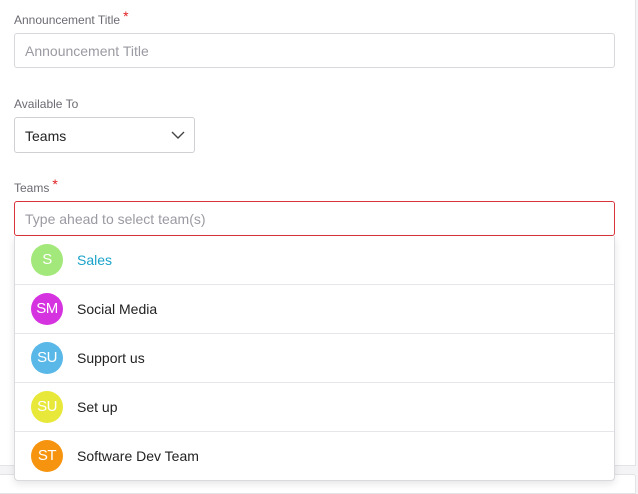  What do you see at coordinates (138, 456) in the screenshot?
I see `team-option-label: Software Dev Team` at bounding box center [138, 456].